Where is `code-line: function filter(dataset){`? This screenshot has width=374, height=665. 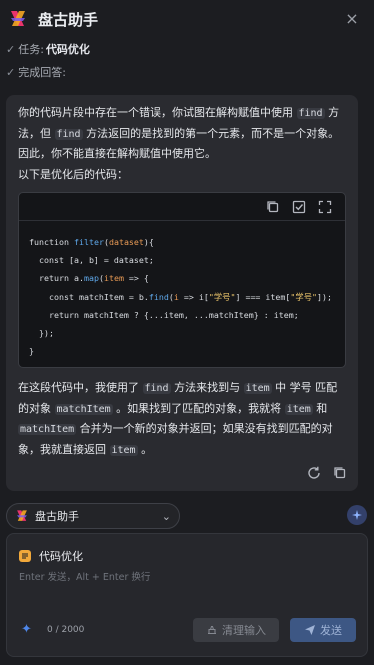
code-line: function filter(dataset){ is located at coordinates (91, 242).